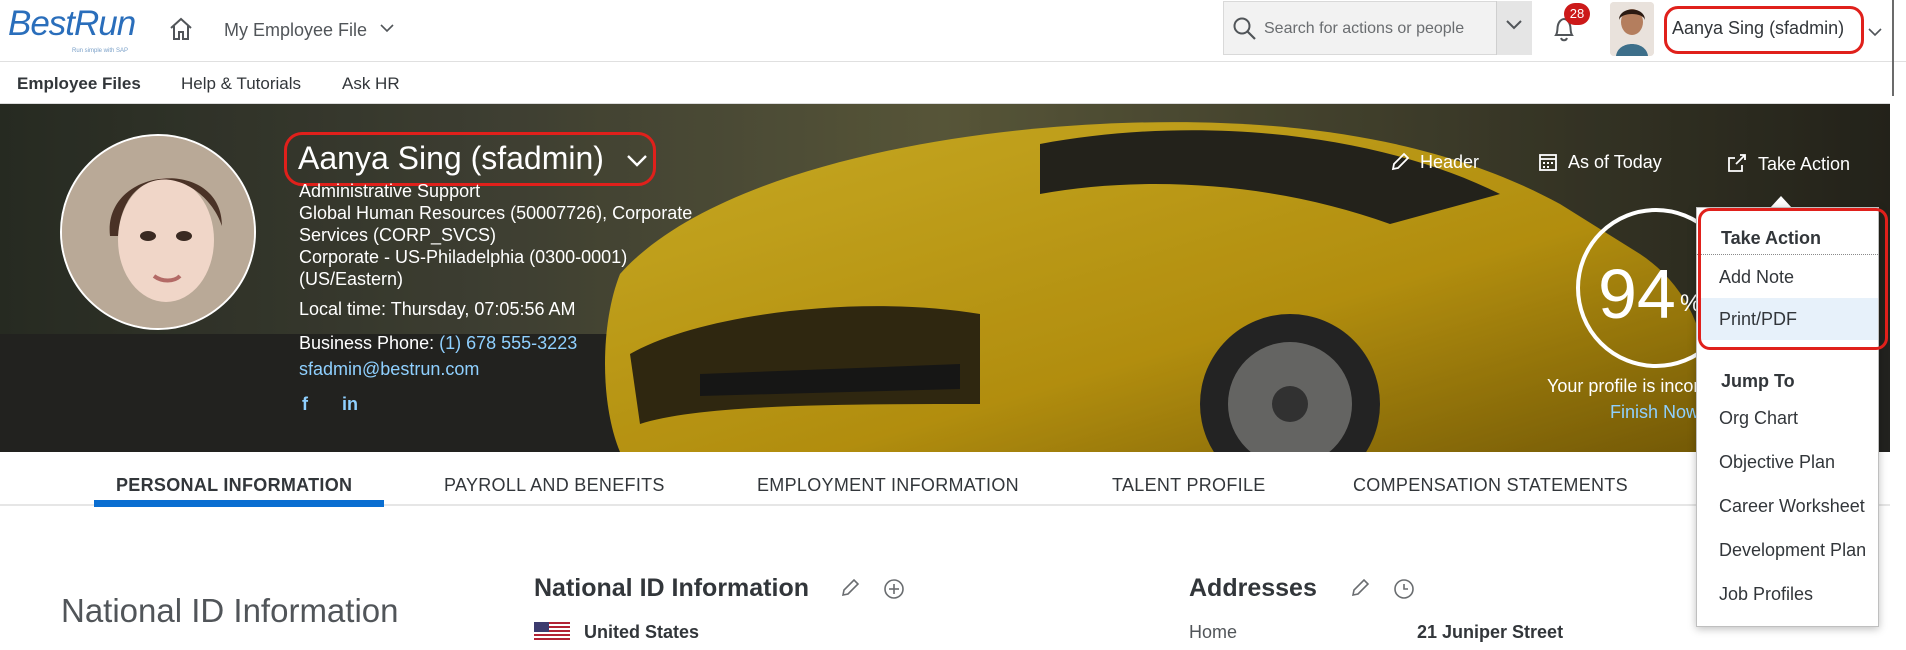 The height and width of the screenshot is (650, 1906). I want to click on location-line-2: (US/Eastern), so click(351, 279).